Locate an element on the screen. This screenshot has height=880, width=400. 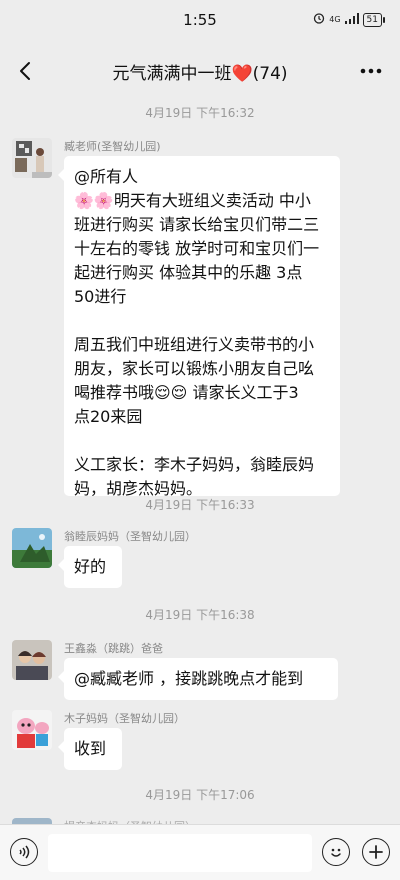
sender-name: 翁睦辰妈妈（圣智幼儿园） is located at coordinates (130, 536).